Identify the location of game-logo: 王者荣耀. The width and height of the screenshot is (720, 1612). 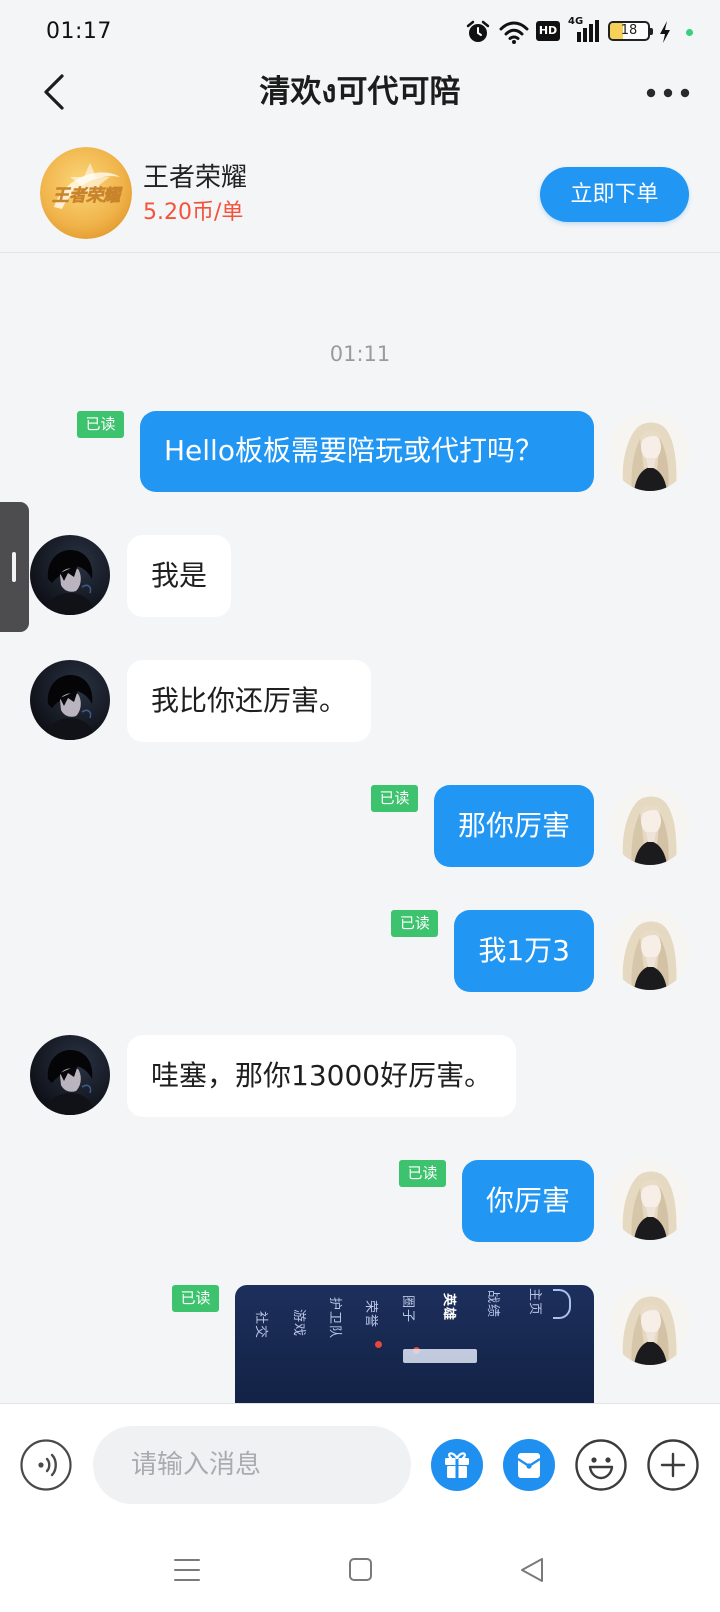
(86, 193).